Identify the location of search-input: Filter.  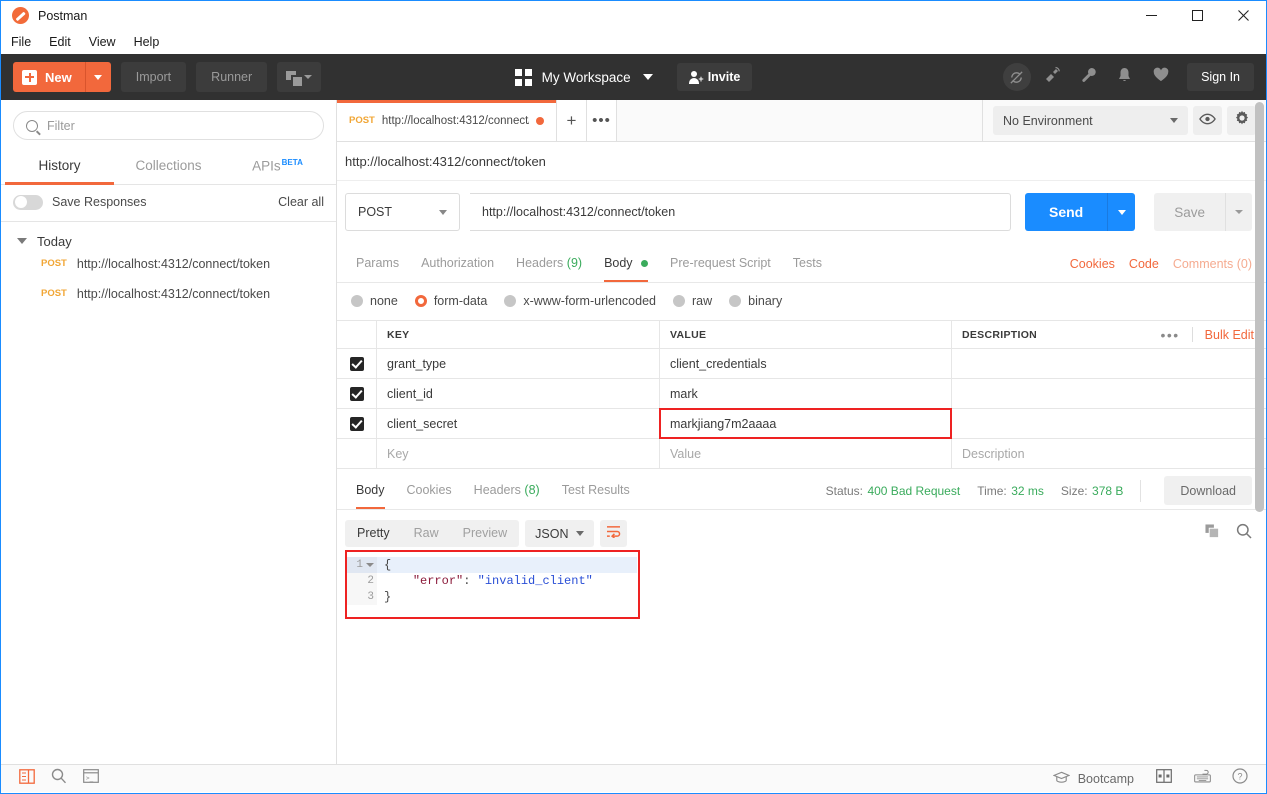
(168, 125).